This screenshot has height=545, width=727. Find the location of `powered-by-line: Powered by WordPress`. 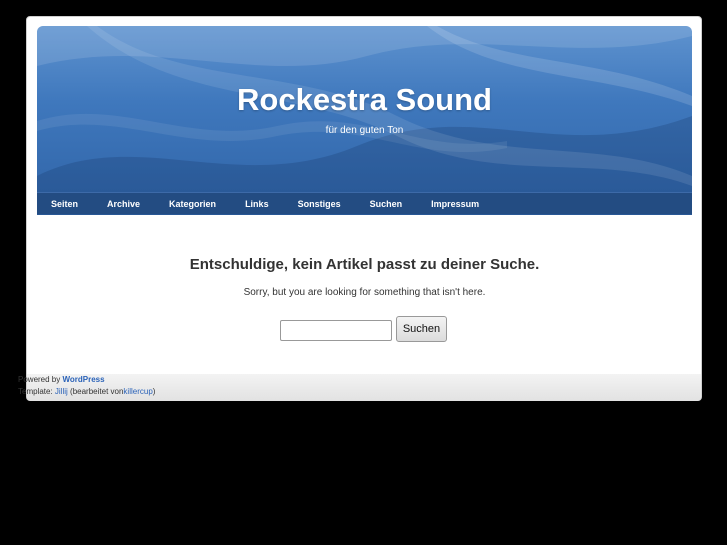

powered-by-line: Powered by WordPress is located at coordinates (86, 380).